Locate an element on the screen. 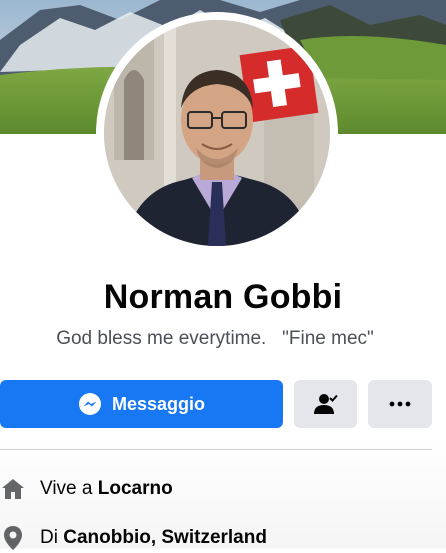  lives-in-city: Locarno is located at coordinates (135, 489).